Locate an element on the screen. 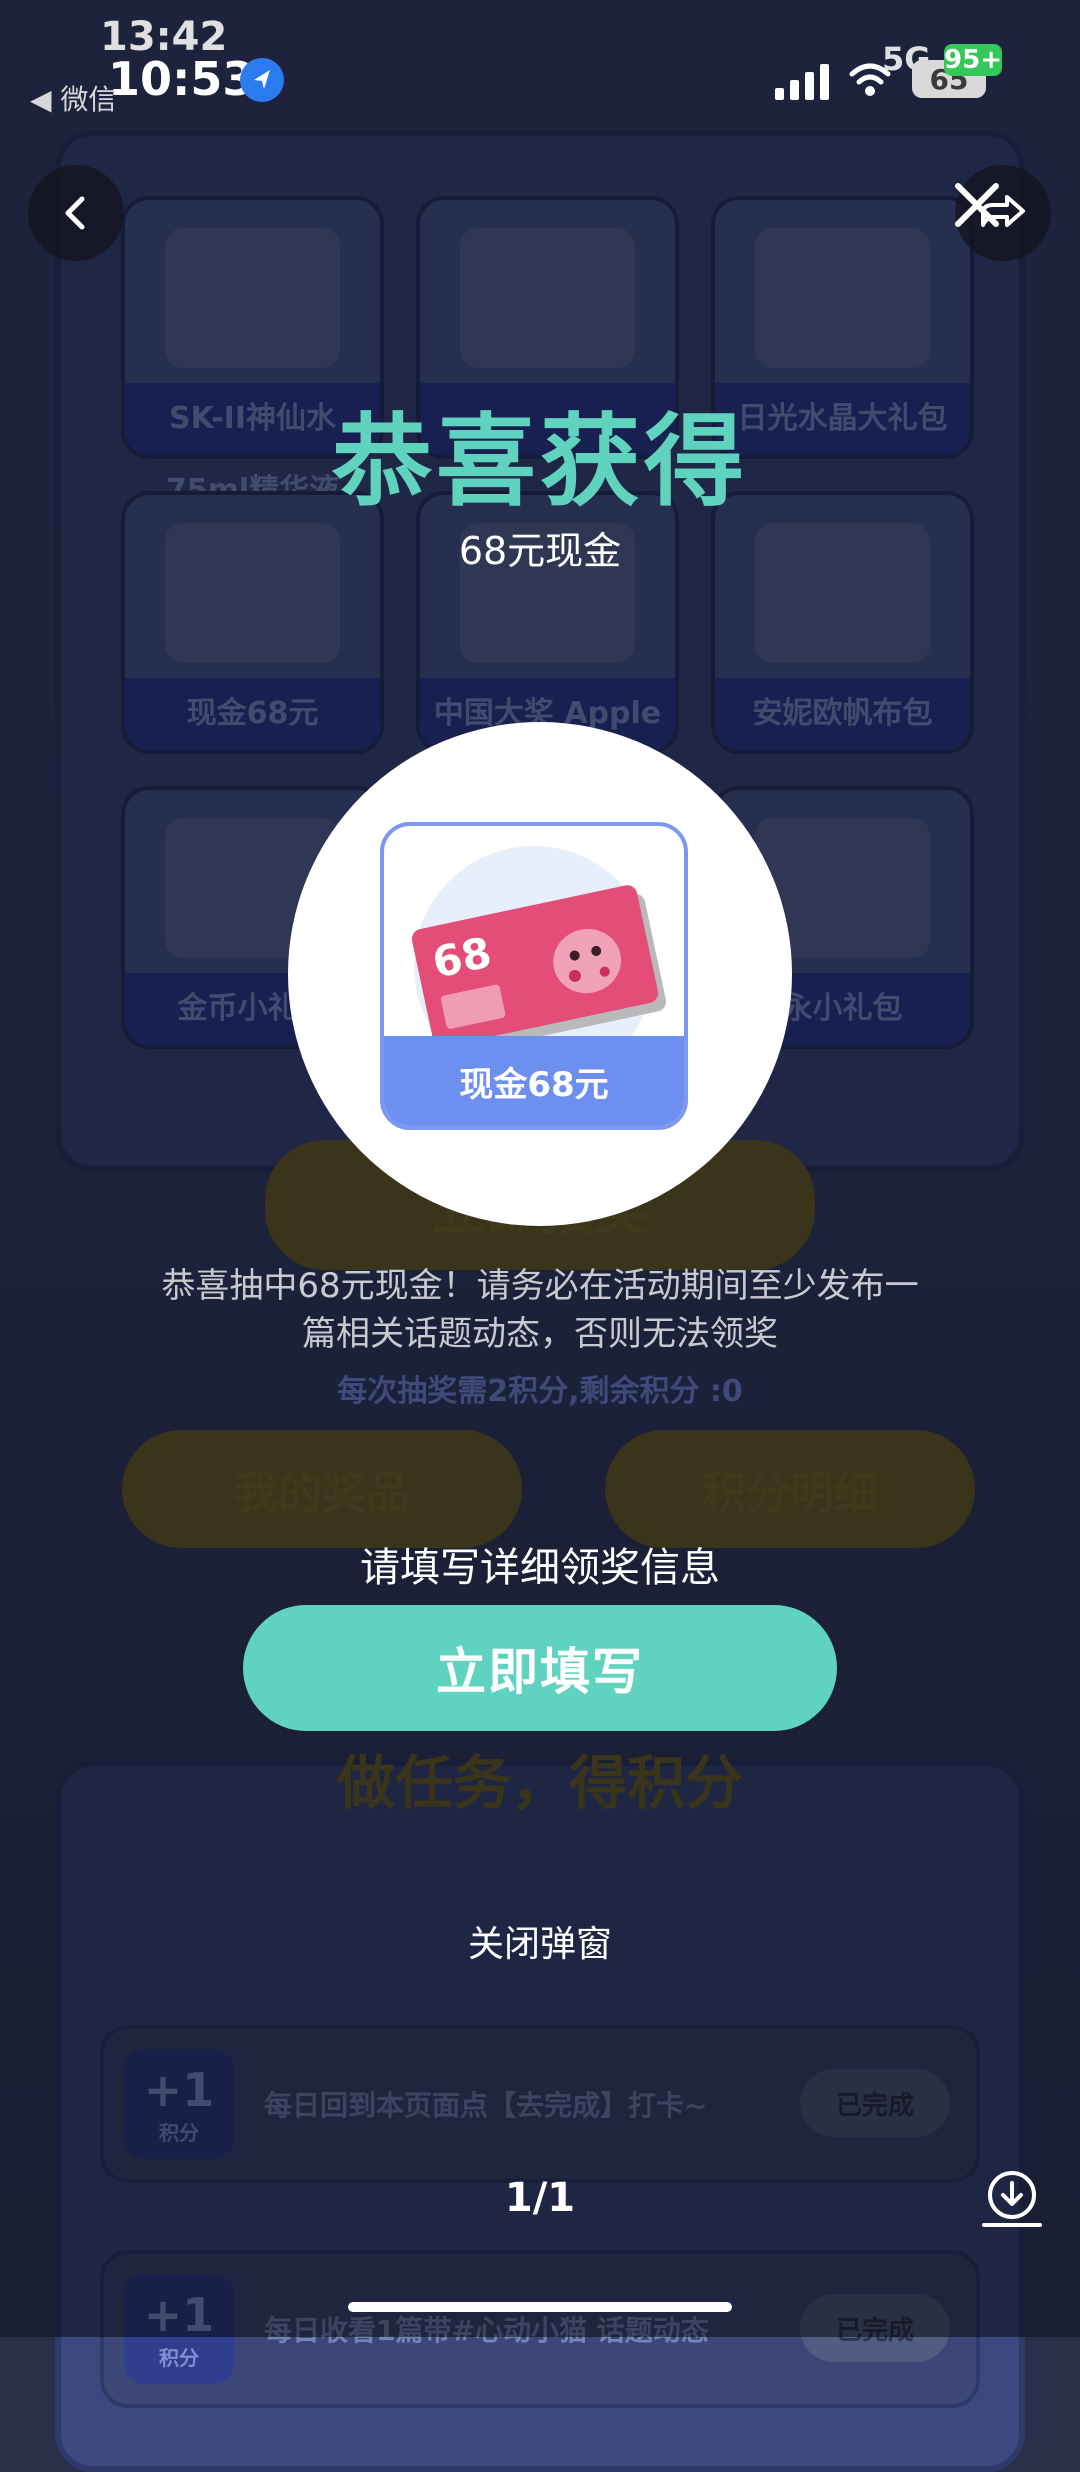  prize-description: 恭喜抽中68元现金！请务必在活动期间至少发布一篇相关话题动态，否则无法领奖 is located at coordinates (540, 1310).